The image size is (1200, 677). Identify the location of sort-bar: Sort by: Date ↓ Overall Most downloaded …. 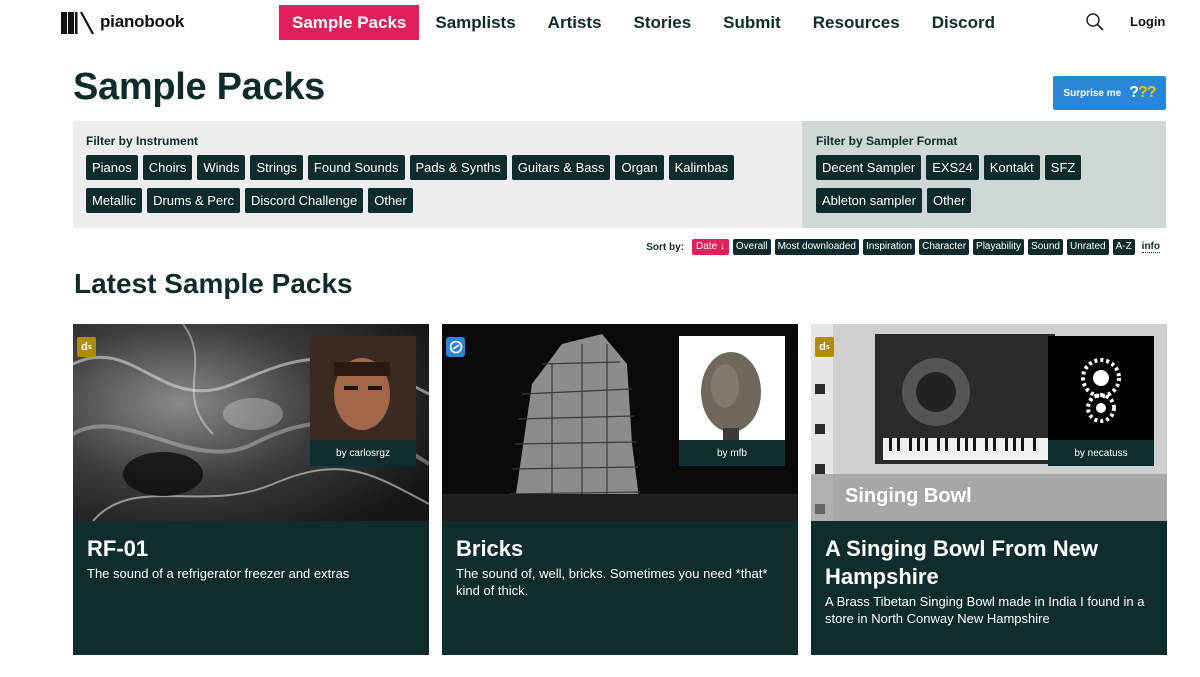
(903, 247).